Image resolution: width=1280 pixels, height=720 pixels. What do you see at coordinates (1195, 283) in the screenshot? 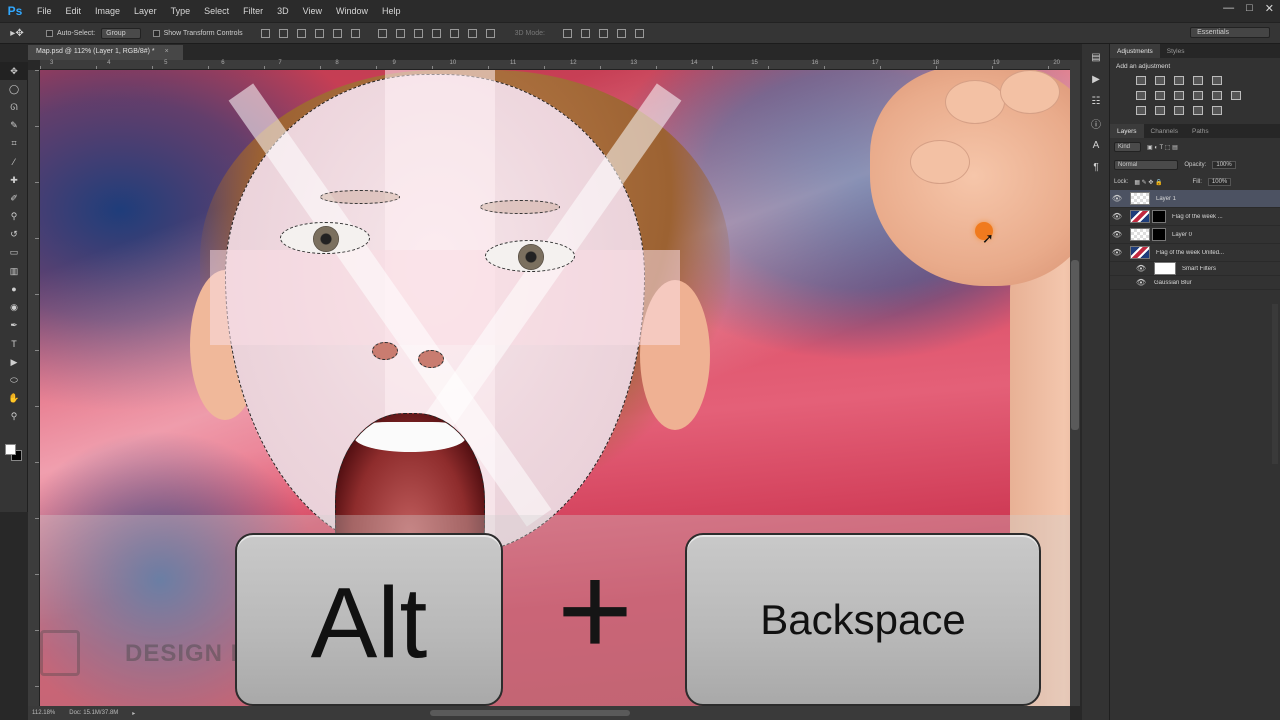
I see `gaussian-blur-row: 👁 Gaussian Blur` at bounding box center [1195, 283].